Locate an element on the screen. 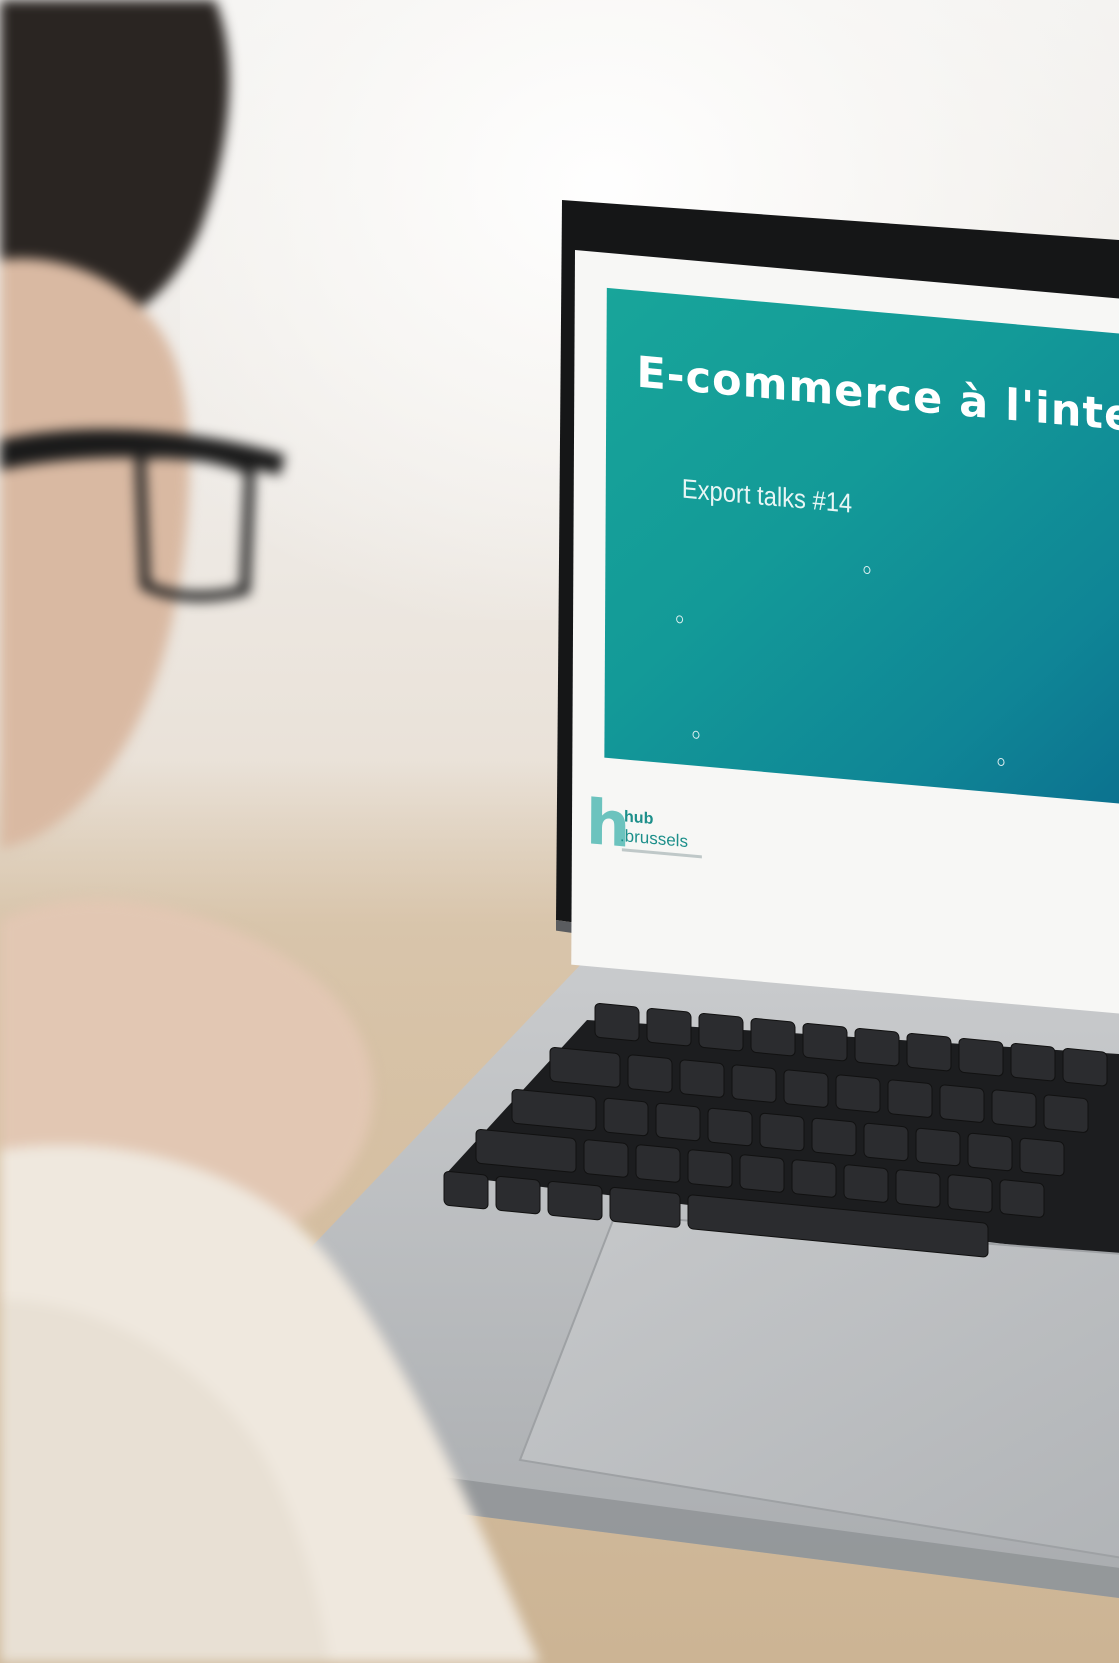 This screenshot has width=1119, height=1663. spacebar is located at coordinates (838, 1226).